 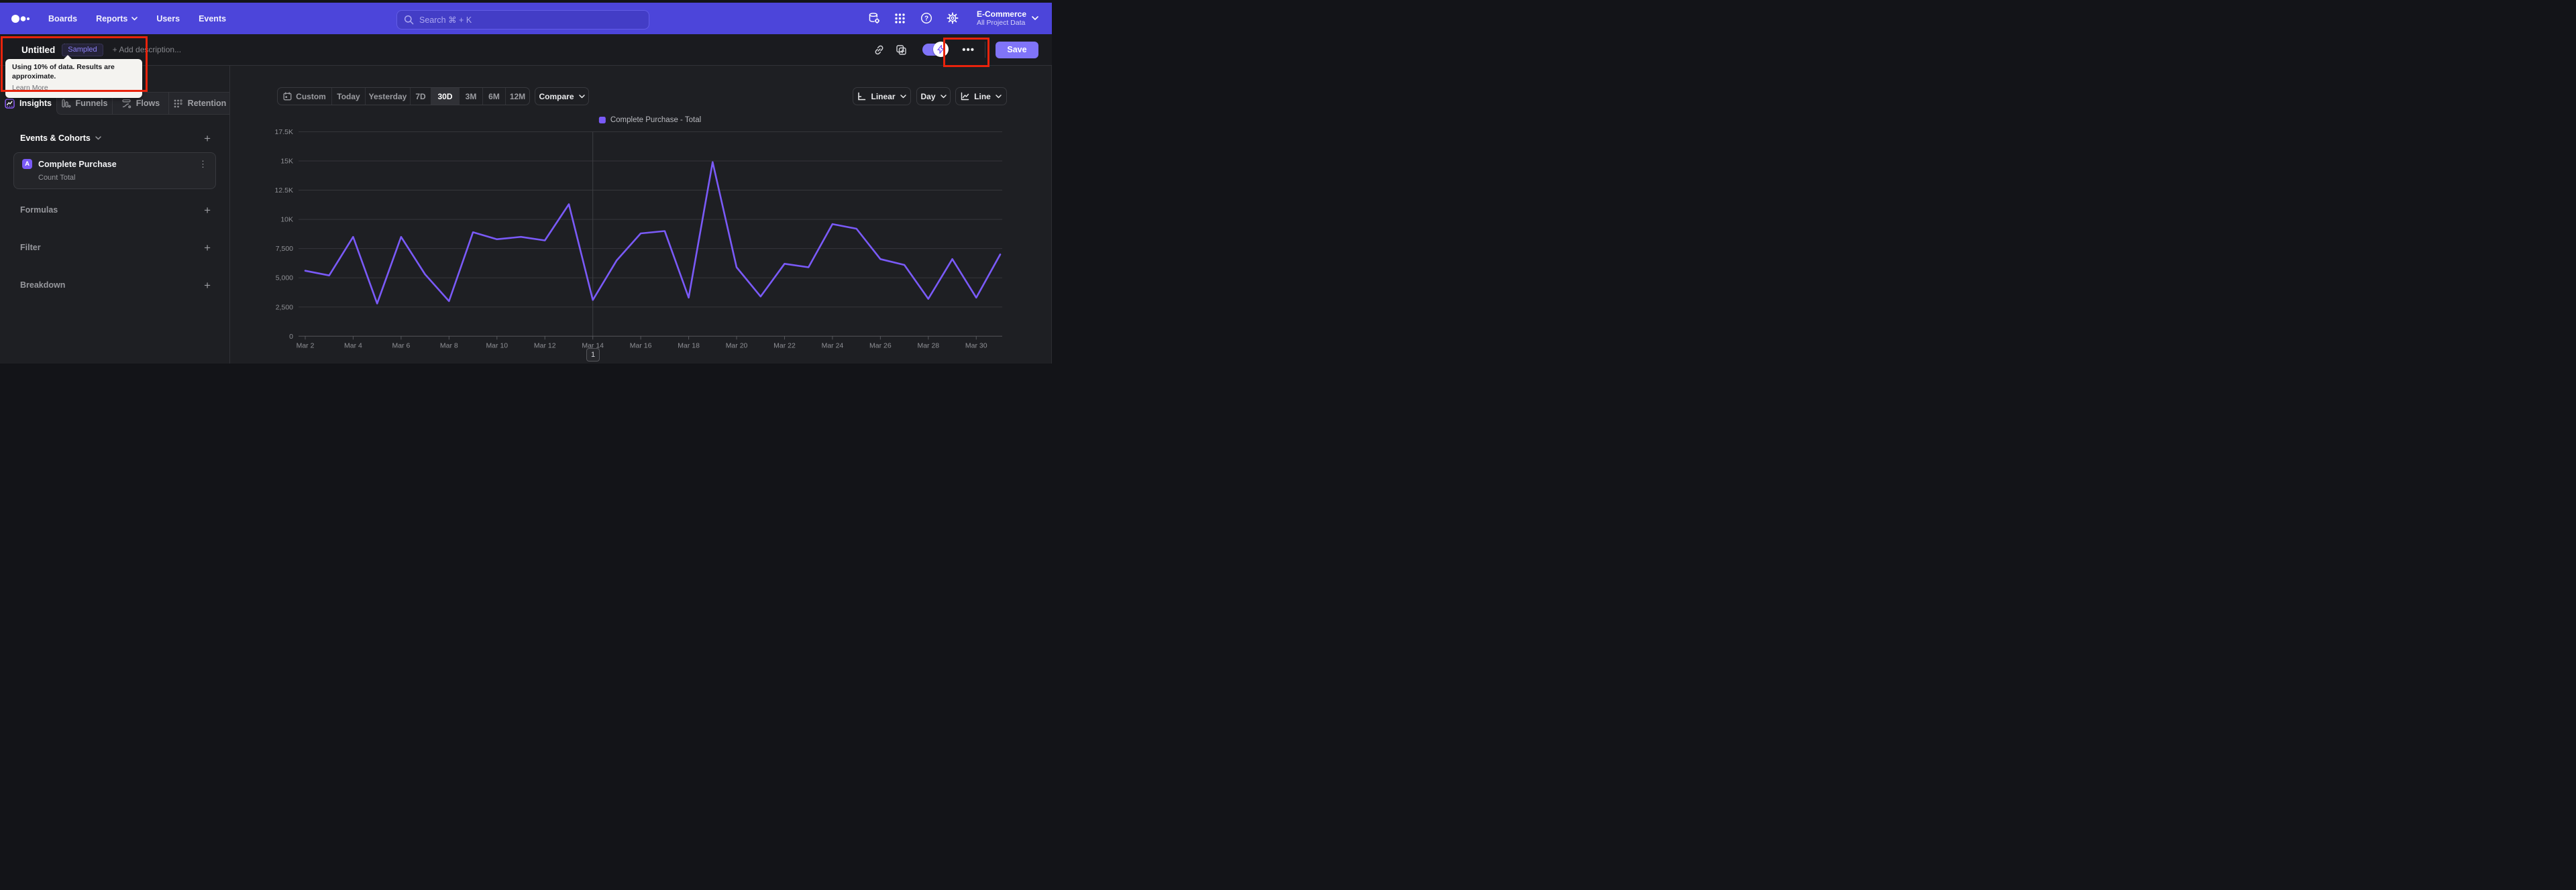 What do you see at coordinates (115, 247) in the screenshot?
I see `section-filter: Filter +` at bounding box center [115, 247].